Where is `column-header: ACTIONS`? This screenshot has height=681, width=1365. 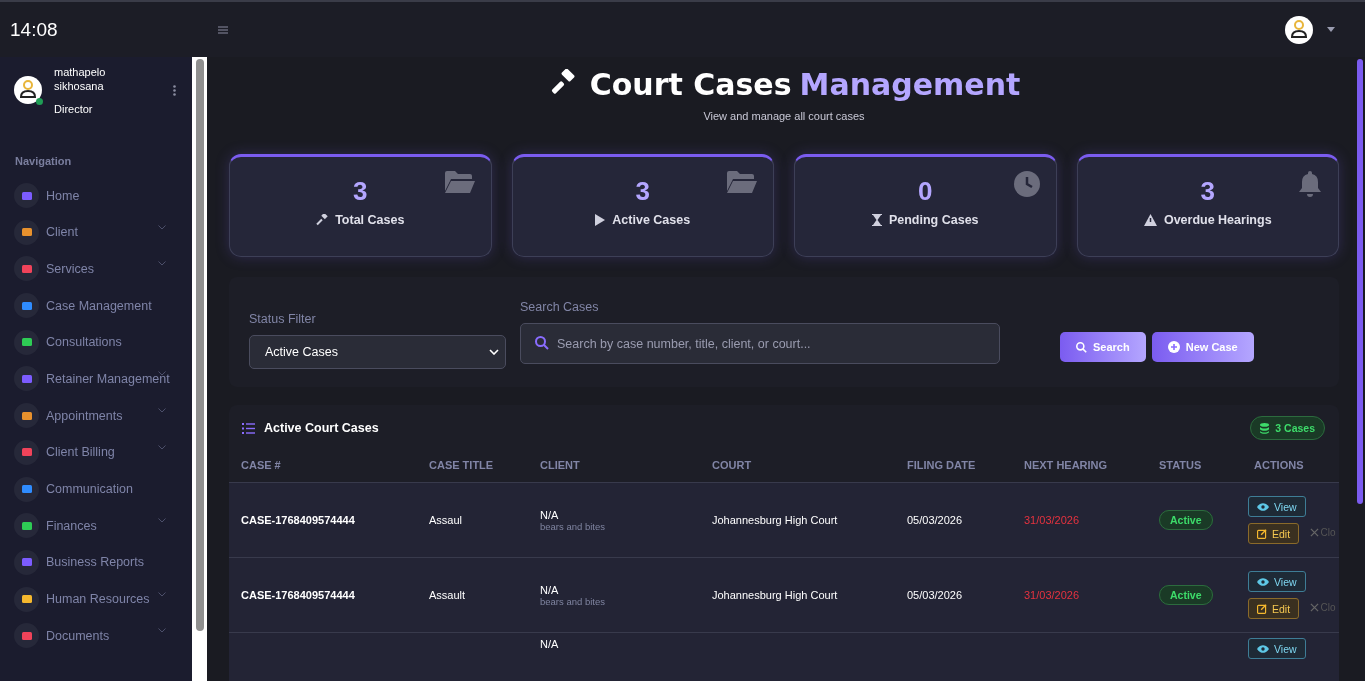
column-header: ACTIONS is located at coordinates (1279, 464).